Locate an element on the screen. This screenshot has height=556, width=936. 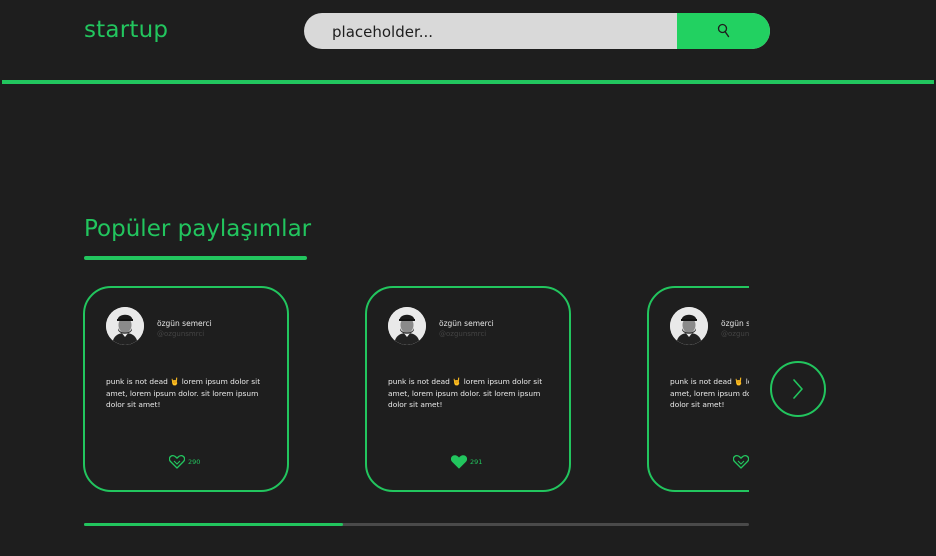
like-button: 291 is located at coordinates (466, 462).